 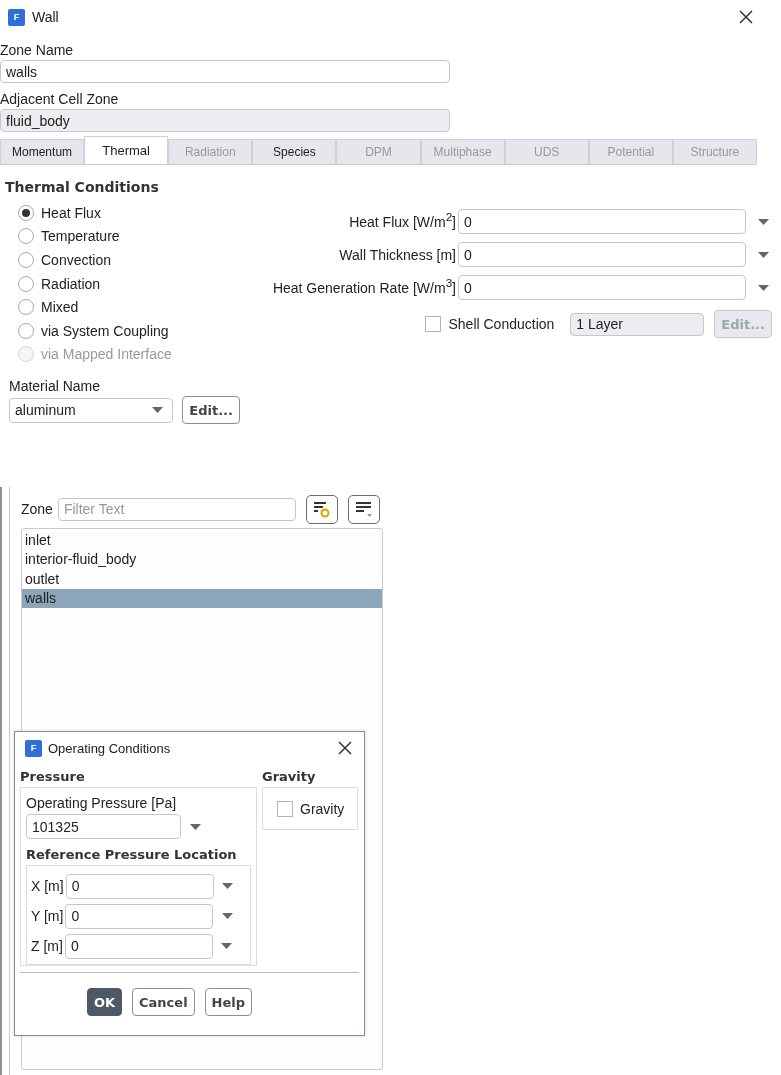 I want to click on radio-label: via System Coupling, so click(x=105, y=330).